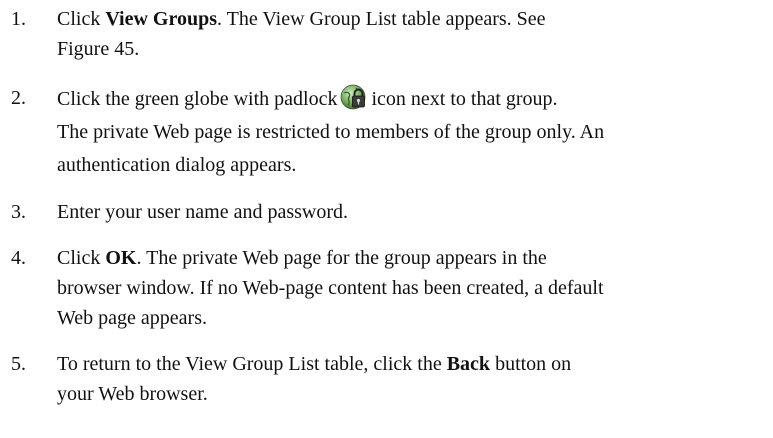 Image resolution: width=773 pixels, height=438 pixels. What do you see at coordinates (161, 19) in the screenshot?
I see `ui-reference-view-groups: View Groups` at bounding box center [161, 19].